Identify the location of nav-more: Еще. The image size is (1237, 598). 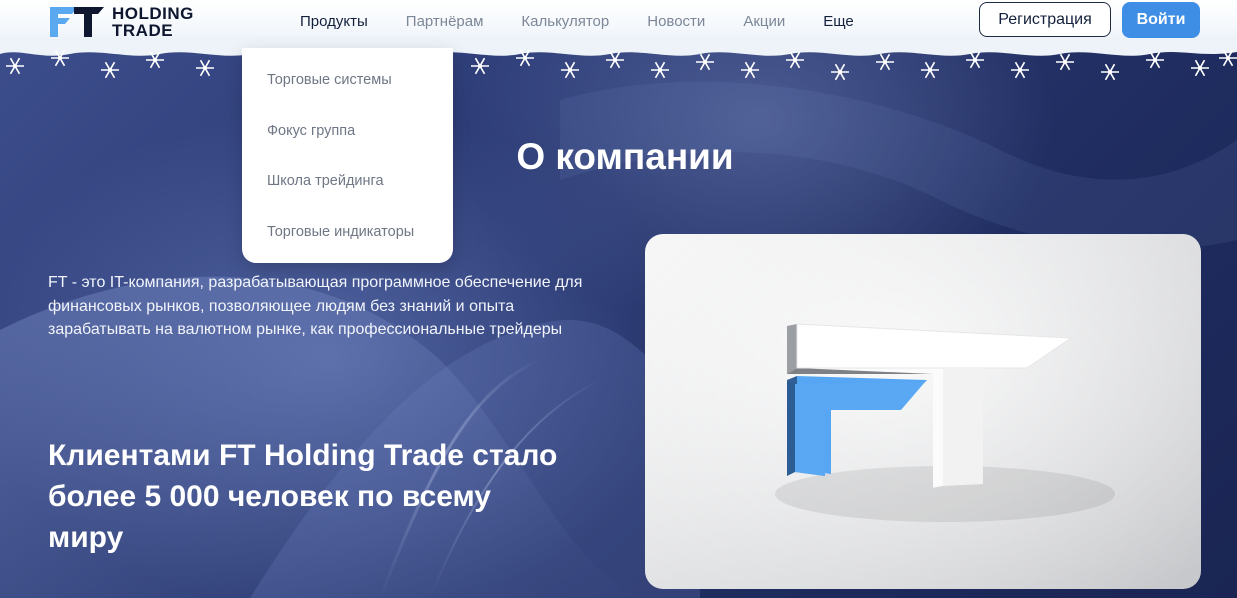
(838, 21).